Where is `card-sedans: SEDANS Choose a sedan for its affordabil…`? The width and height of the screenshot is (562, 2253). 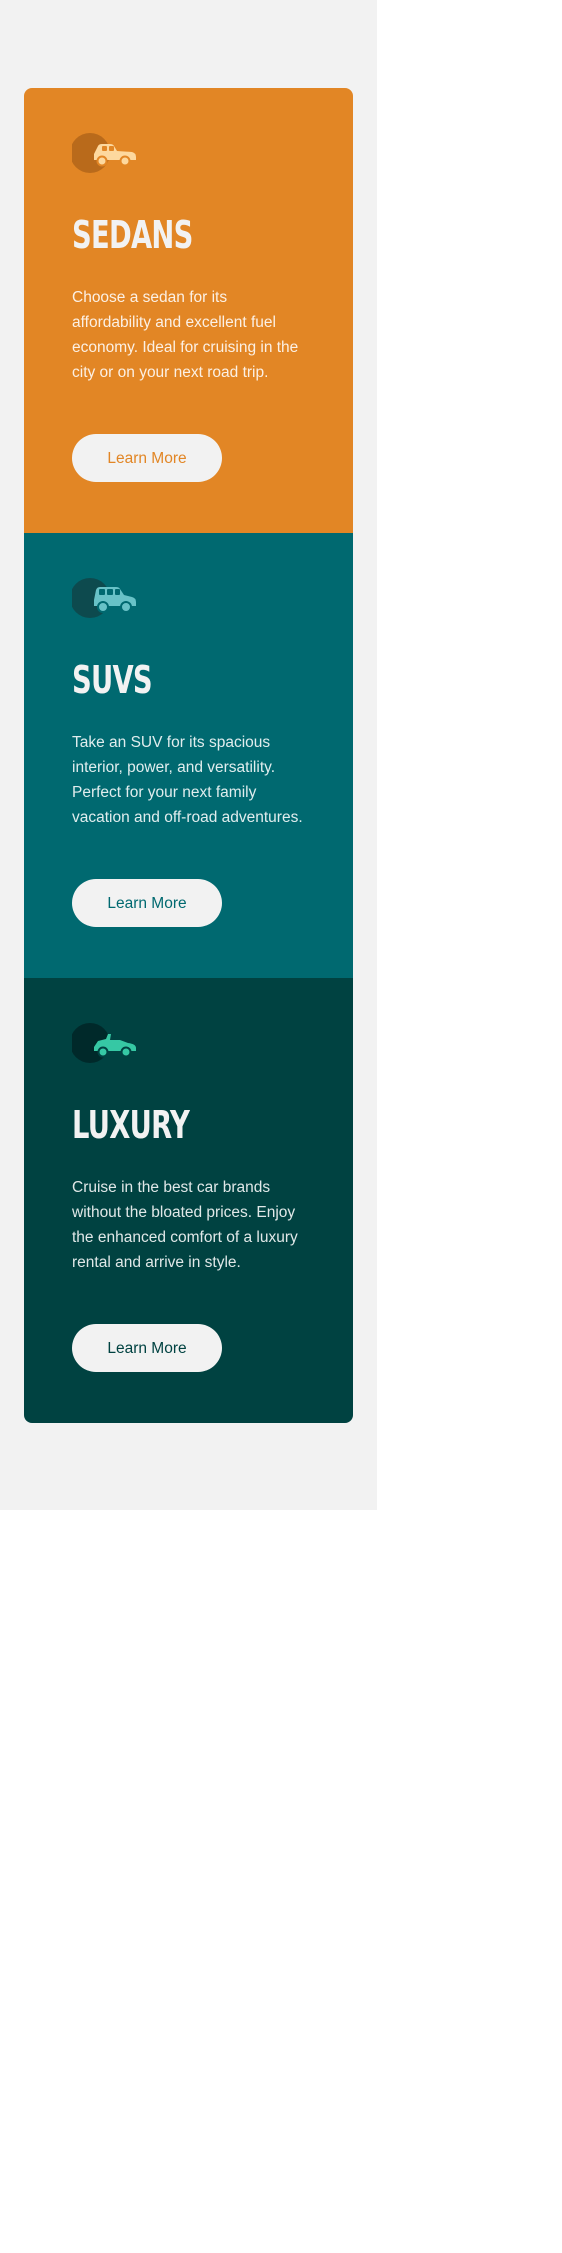 card-sedans: SEDANS Choose a sedan for its affordabil… is located at coordinates (188, 310).